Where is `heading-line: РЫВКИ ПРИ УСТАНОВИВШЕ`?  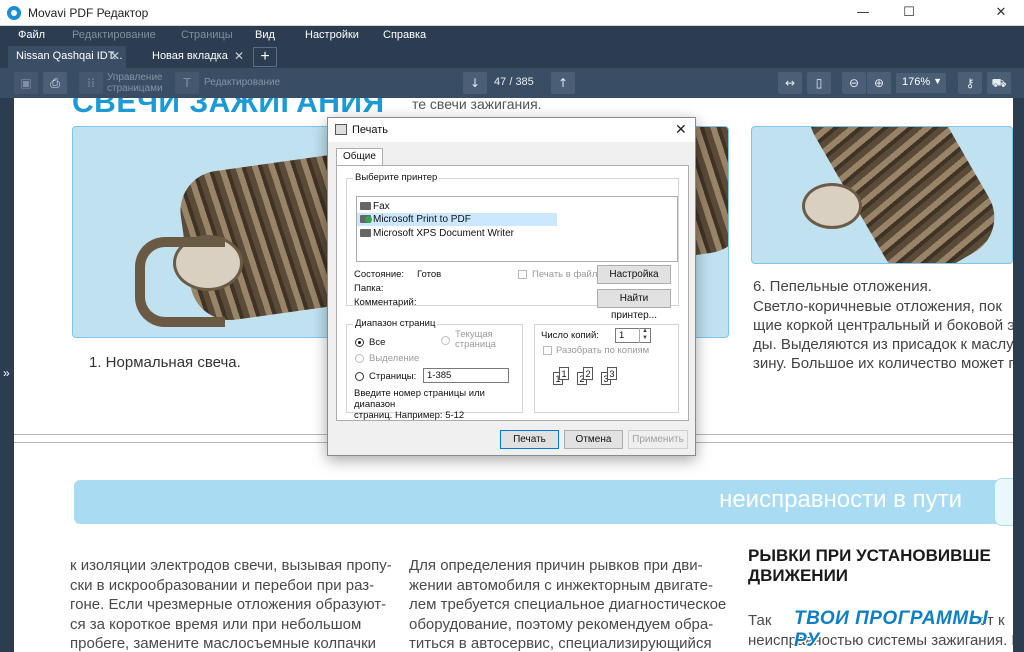
heading-line: РЫВКИ ПРИ УСТАНОВИВШЕ is located at coordinates (869, 555).